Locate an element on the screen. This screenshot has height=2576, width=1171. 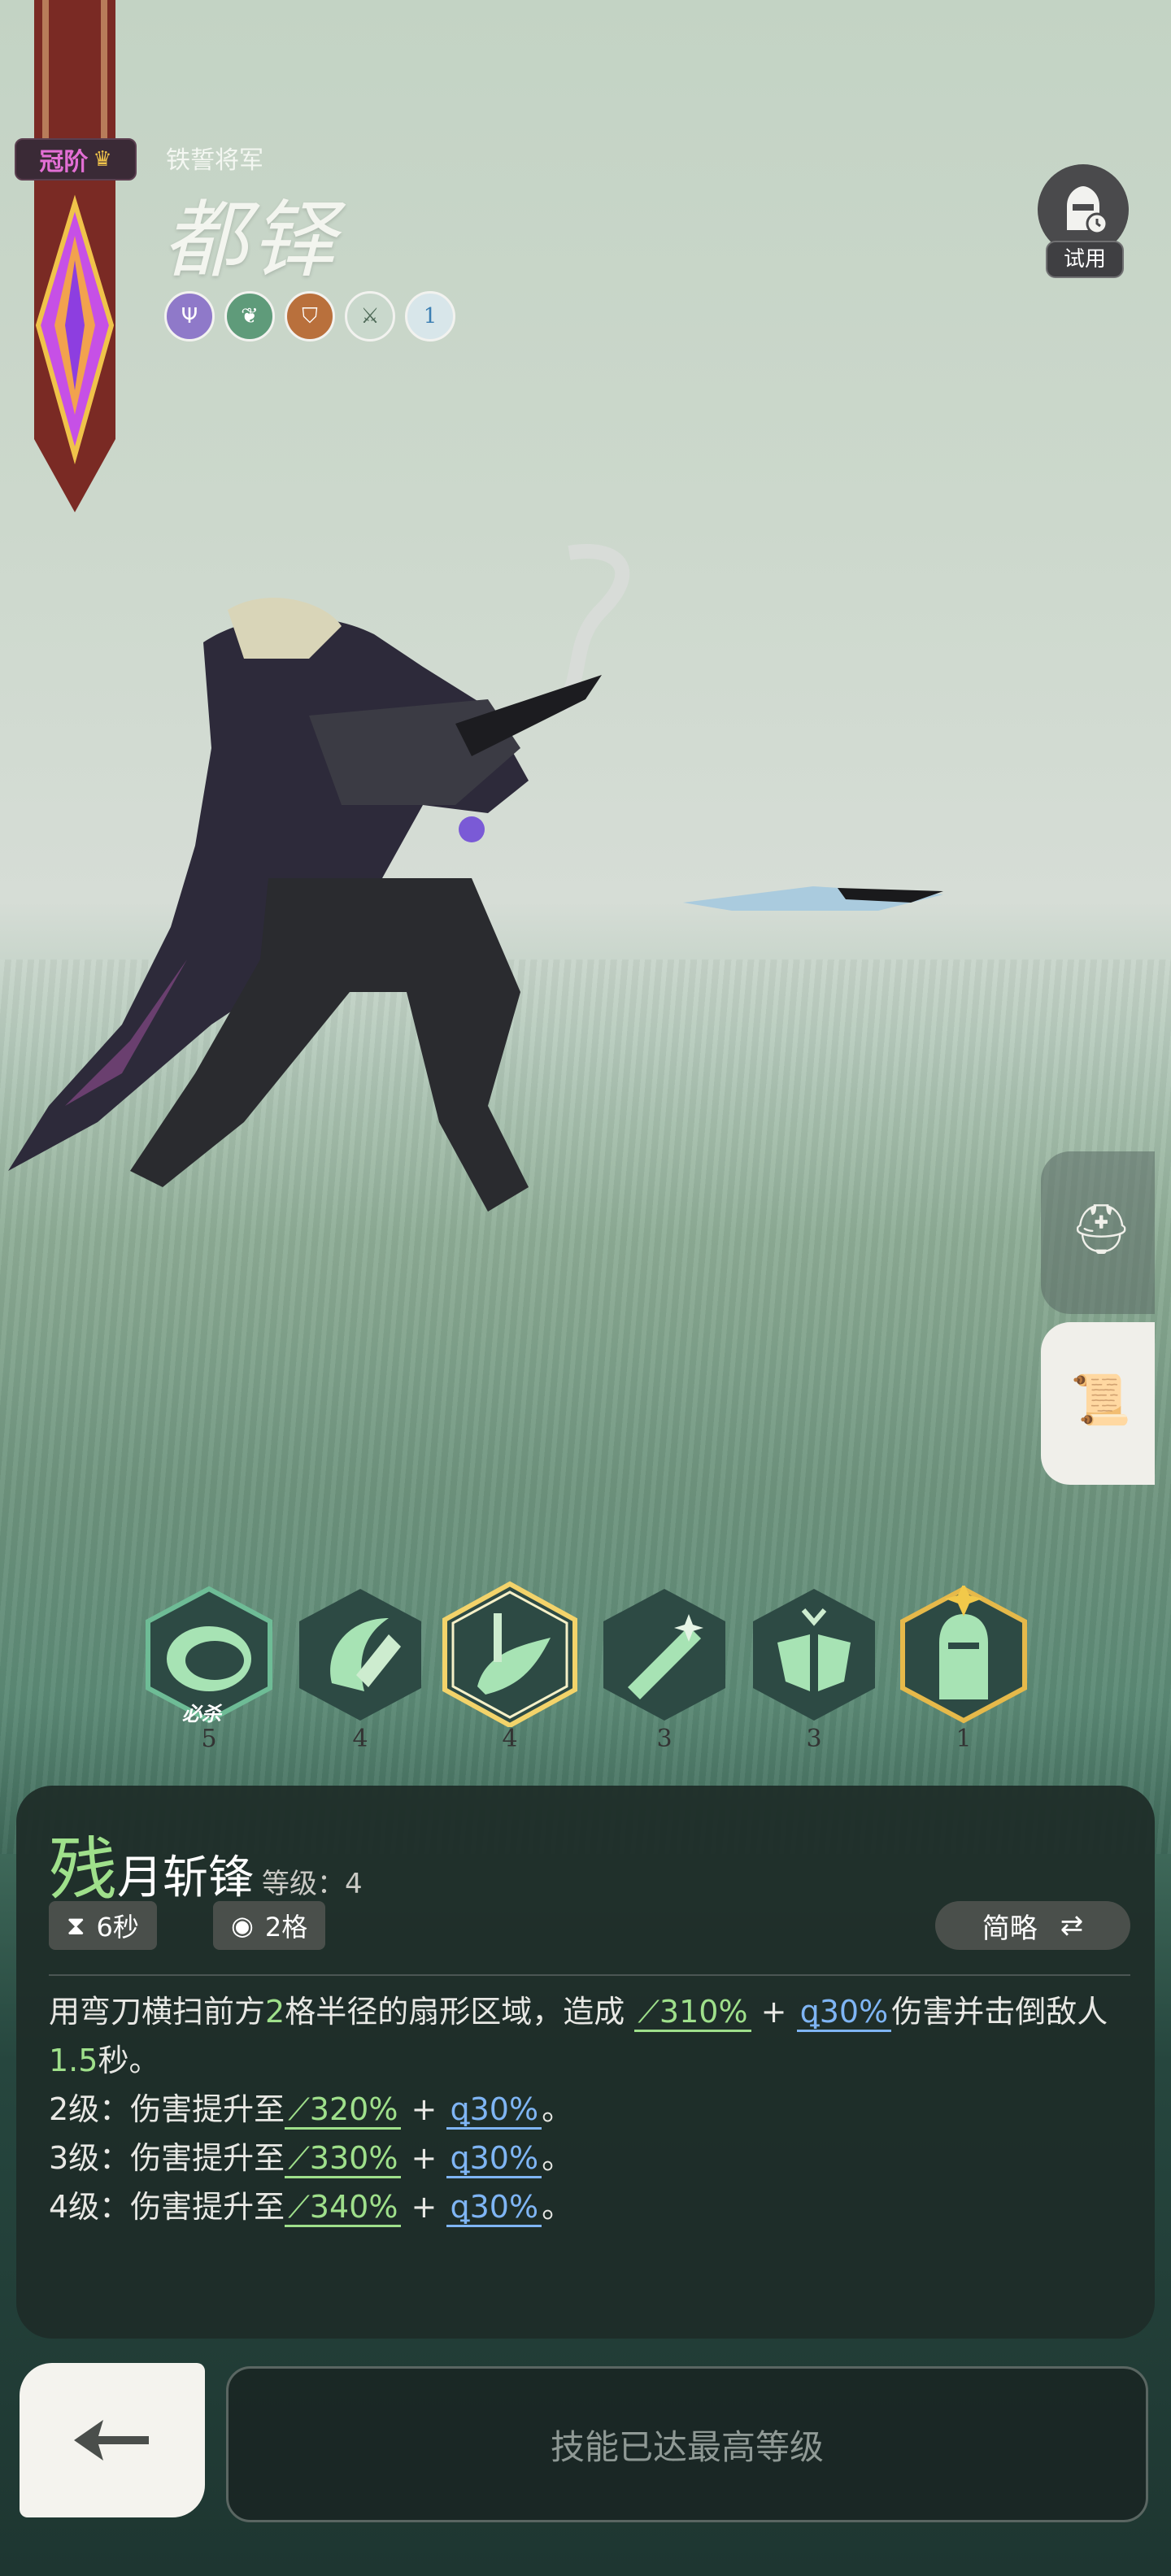
skill-slot-3-selected: 4 is located at coordinates (510, 1667).